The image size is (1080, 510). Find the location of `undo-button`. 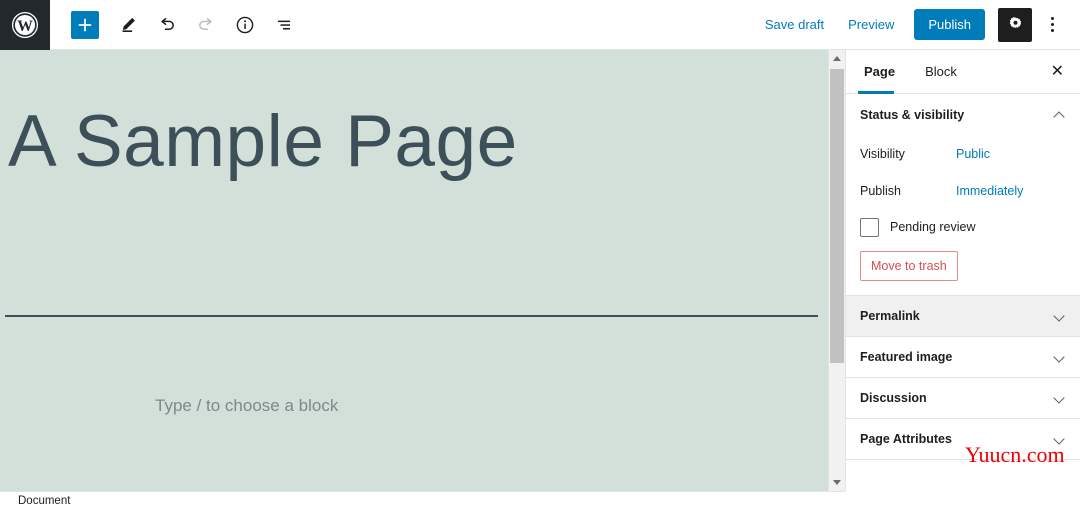

undo-button is located at coordinates (167, 25).